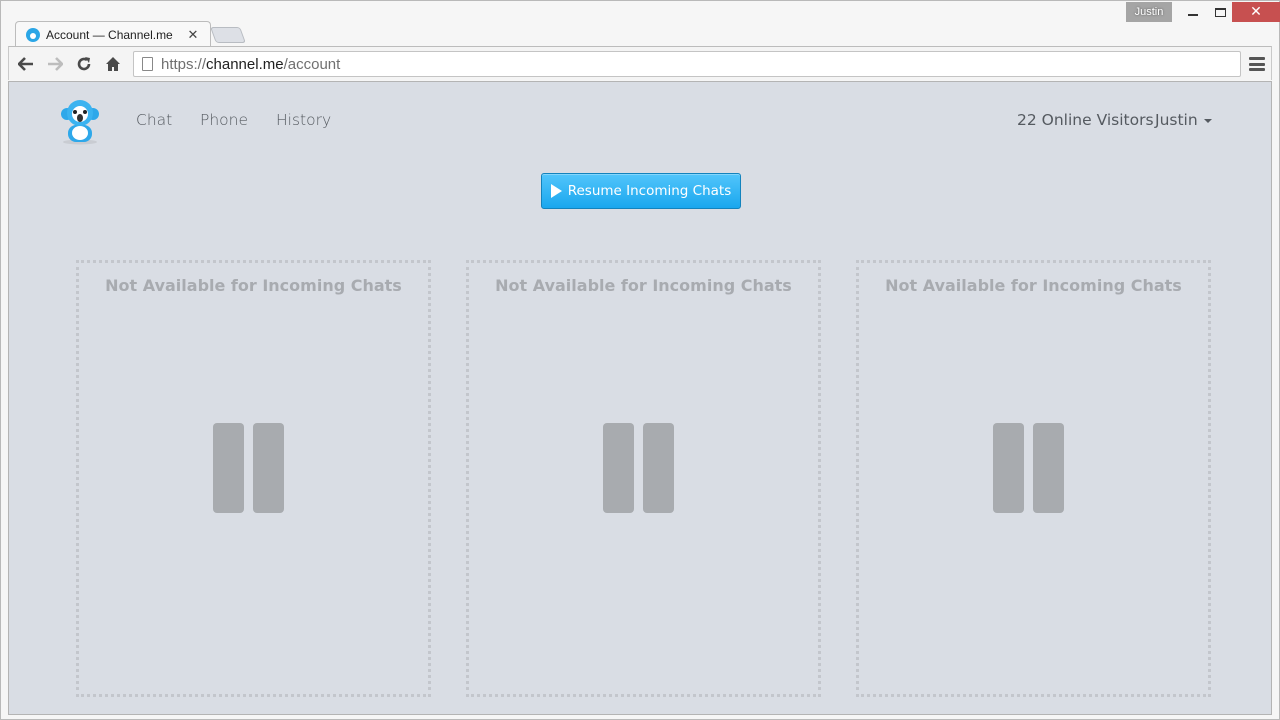 This screenshot has height=720, width=1280. What do you see at coordinates (81, 121) in the screenshot?
I see `channel-me-logo` at bounding box center [81, 121].